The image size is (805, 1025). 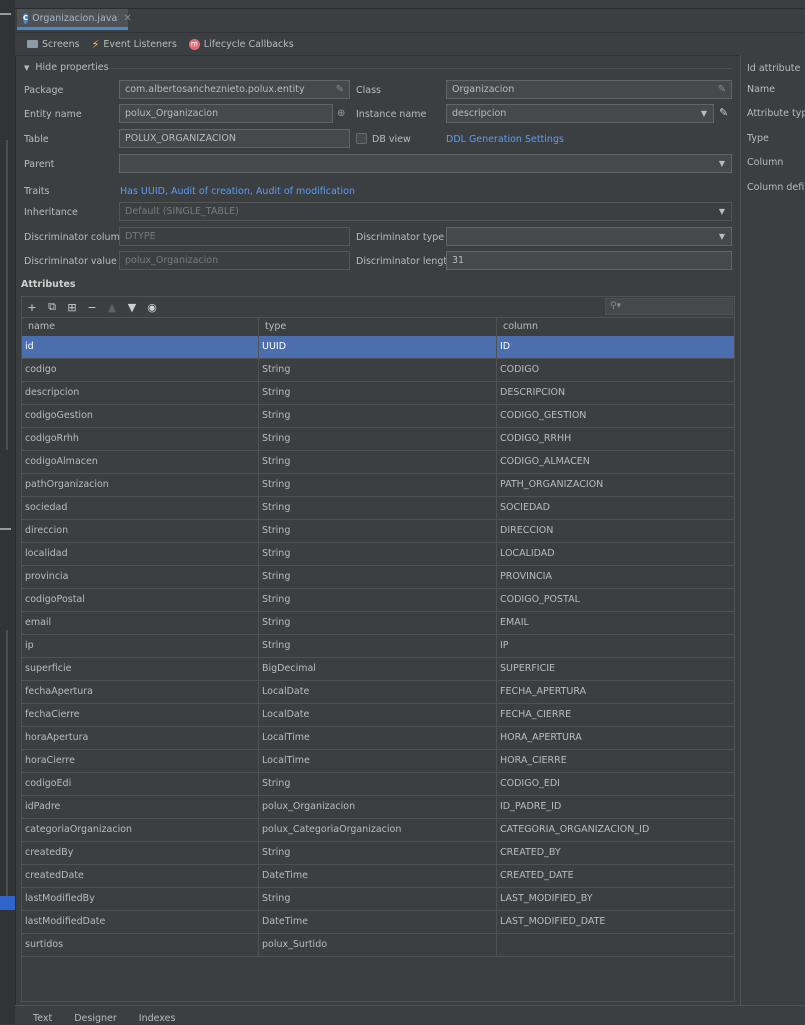 I want to click on tab-text: Text, so click(x=42, y=1019).